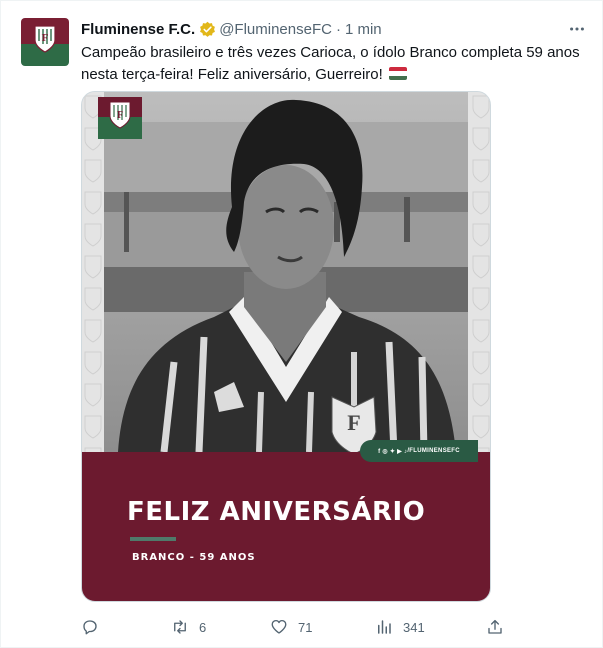 This screenshot has width=603, height=648. Describe the element at coordinates (279, 626) in the screenshot. I see `heart-icon` at that location.